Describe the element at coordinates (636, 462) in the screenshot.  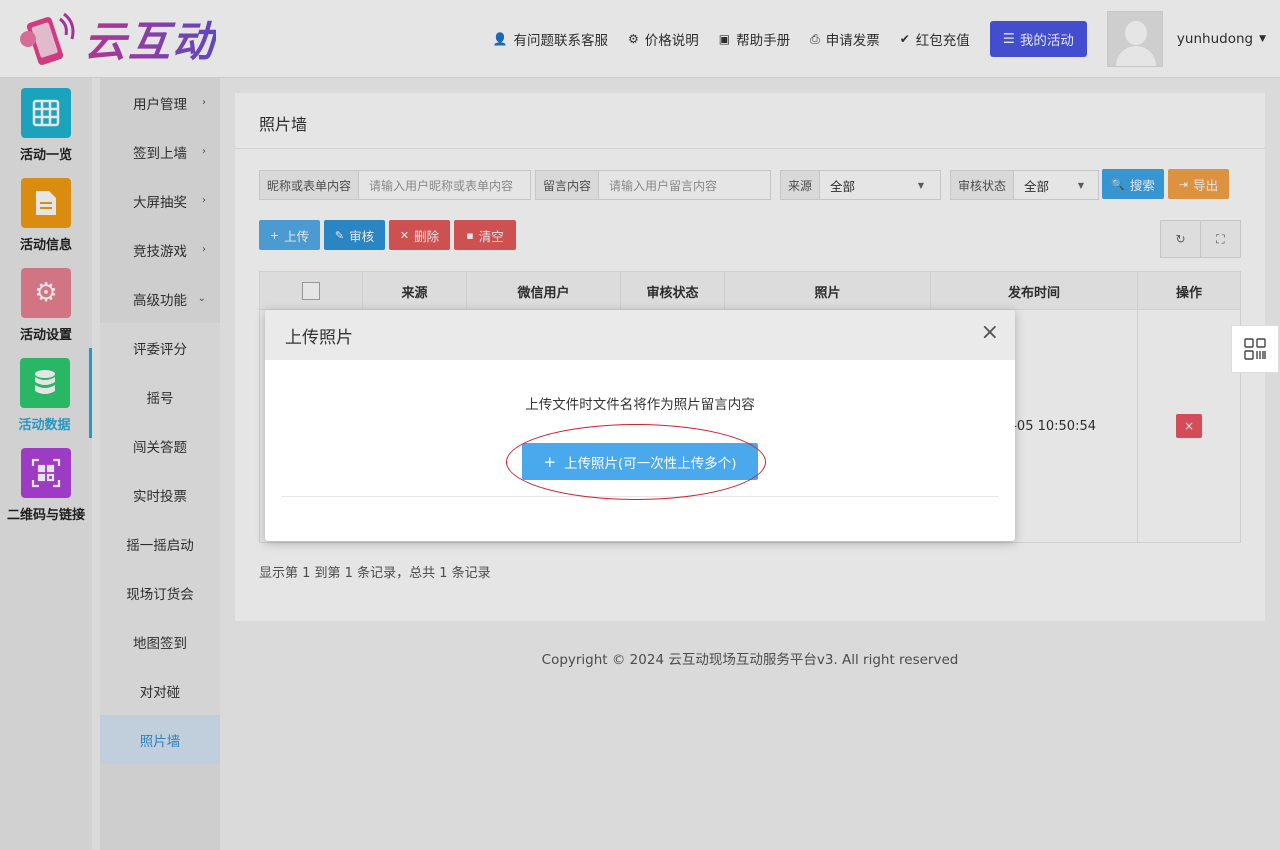
I see `highlight-annotation` at that location.